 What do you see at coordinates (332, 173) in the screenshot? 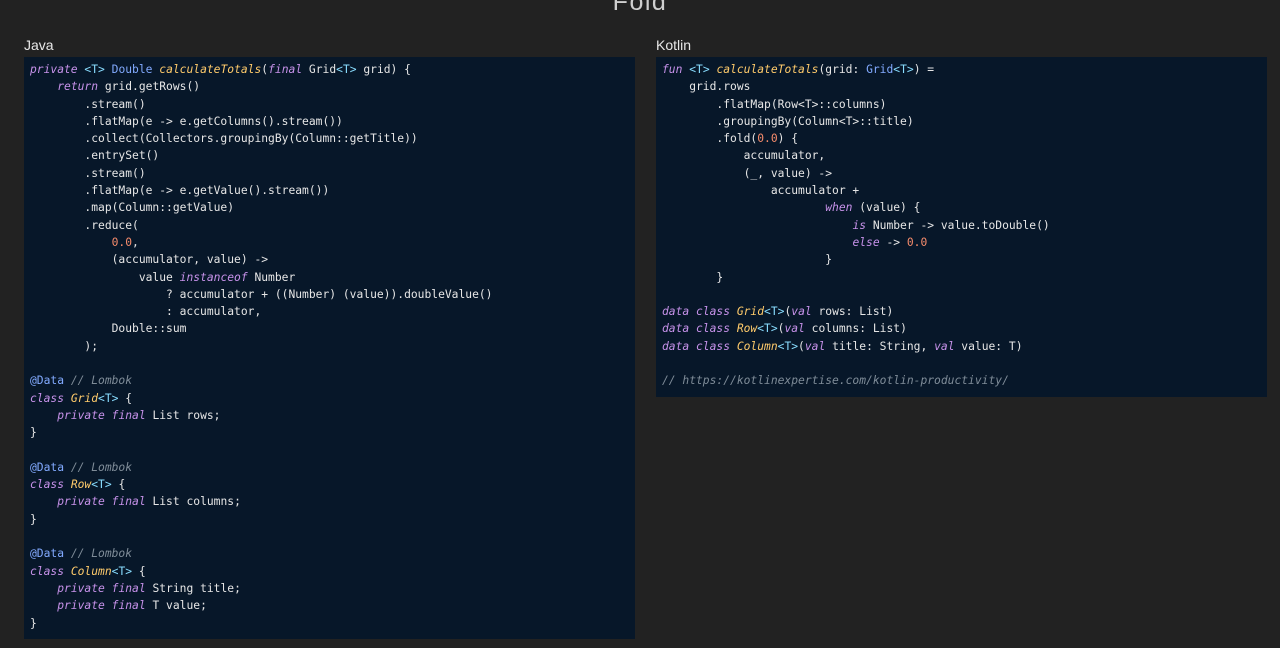
I see `code-line: .stream()` at bounding box center [332, 173].